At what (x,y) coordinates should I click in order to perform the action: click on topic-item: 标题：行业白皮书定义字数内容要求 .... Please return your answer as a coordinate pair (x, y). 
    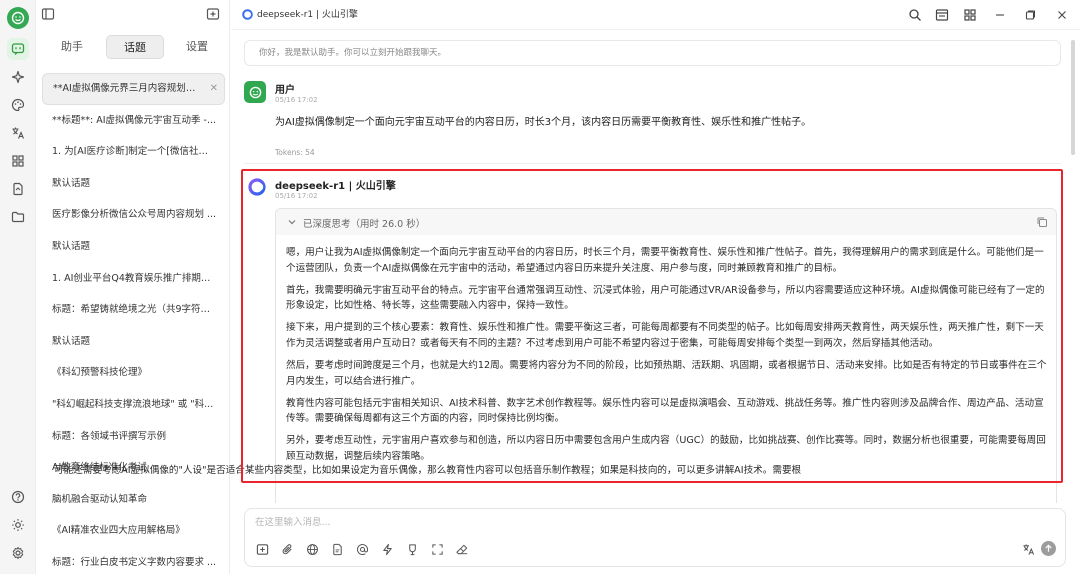
    Looking at the image, I should click on (133, 560).